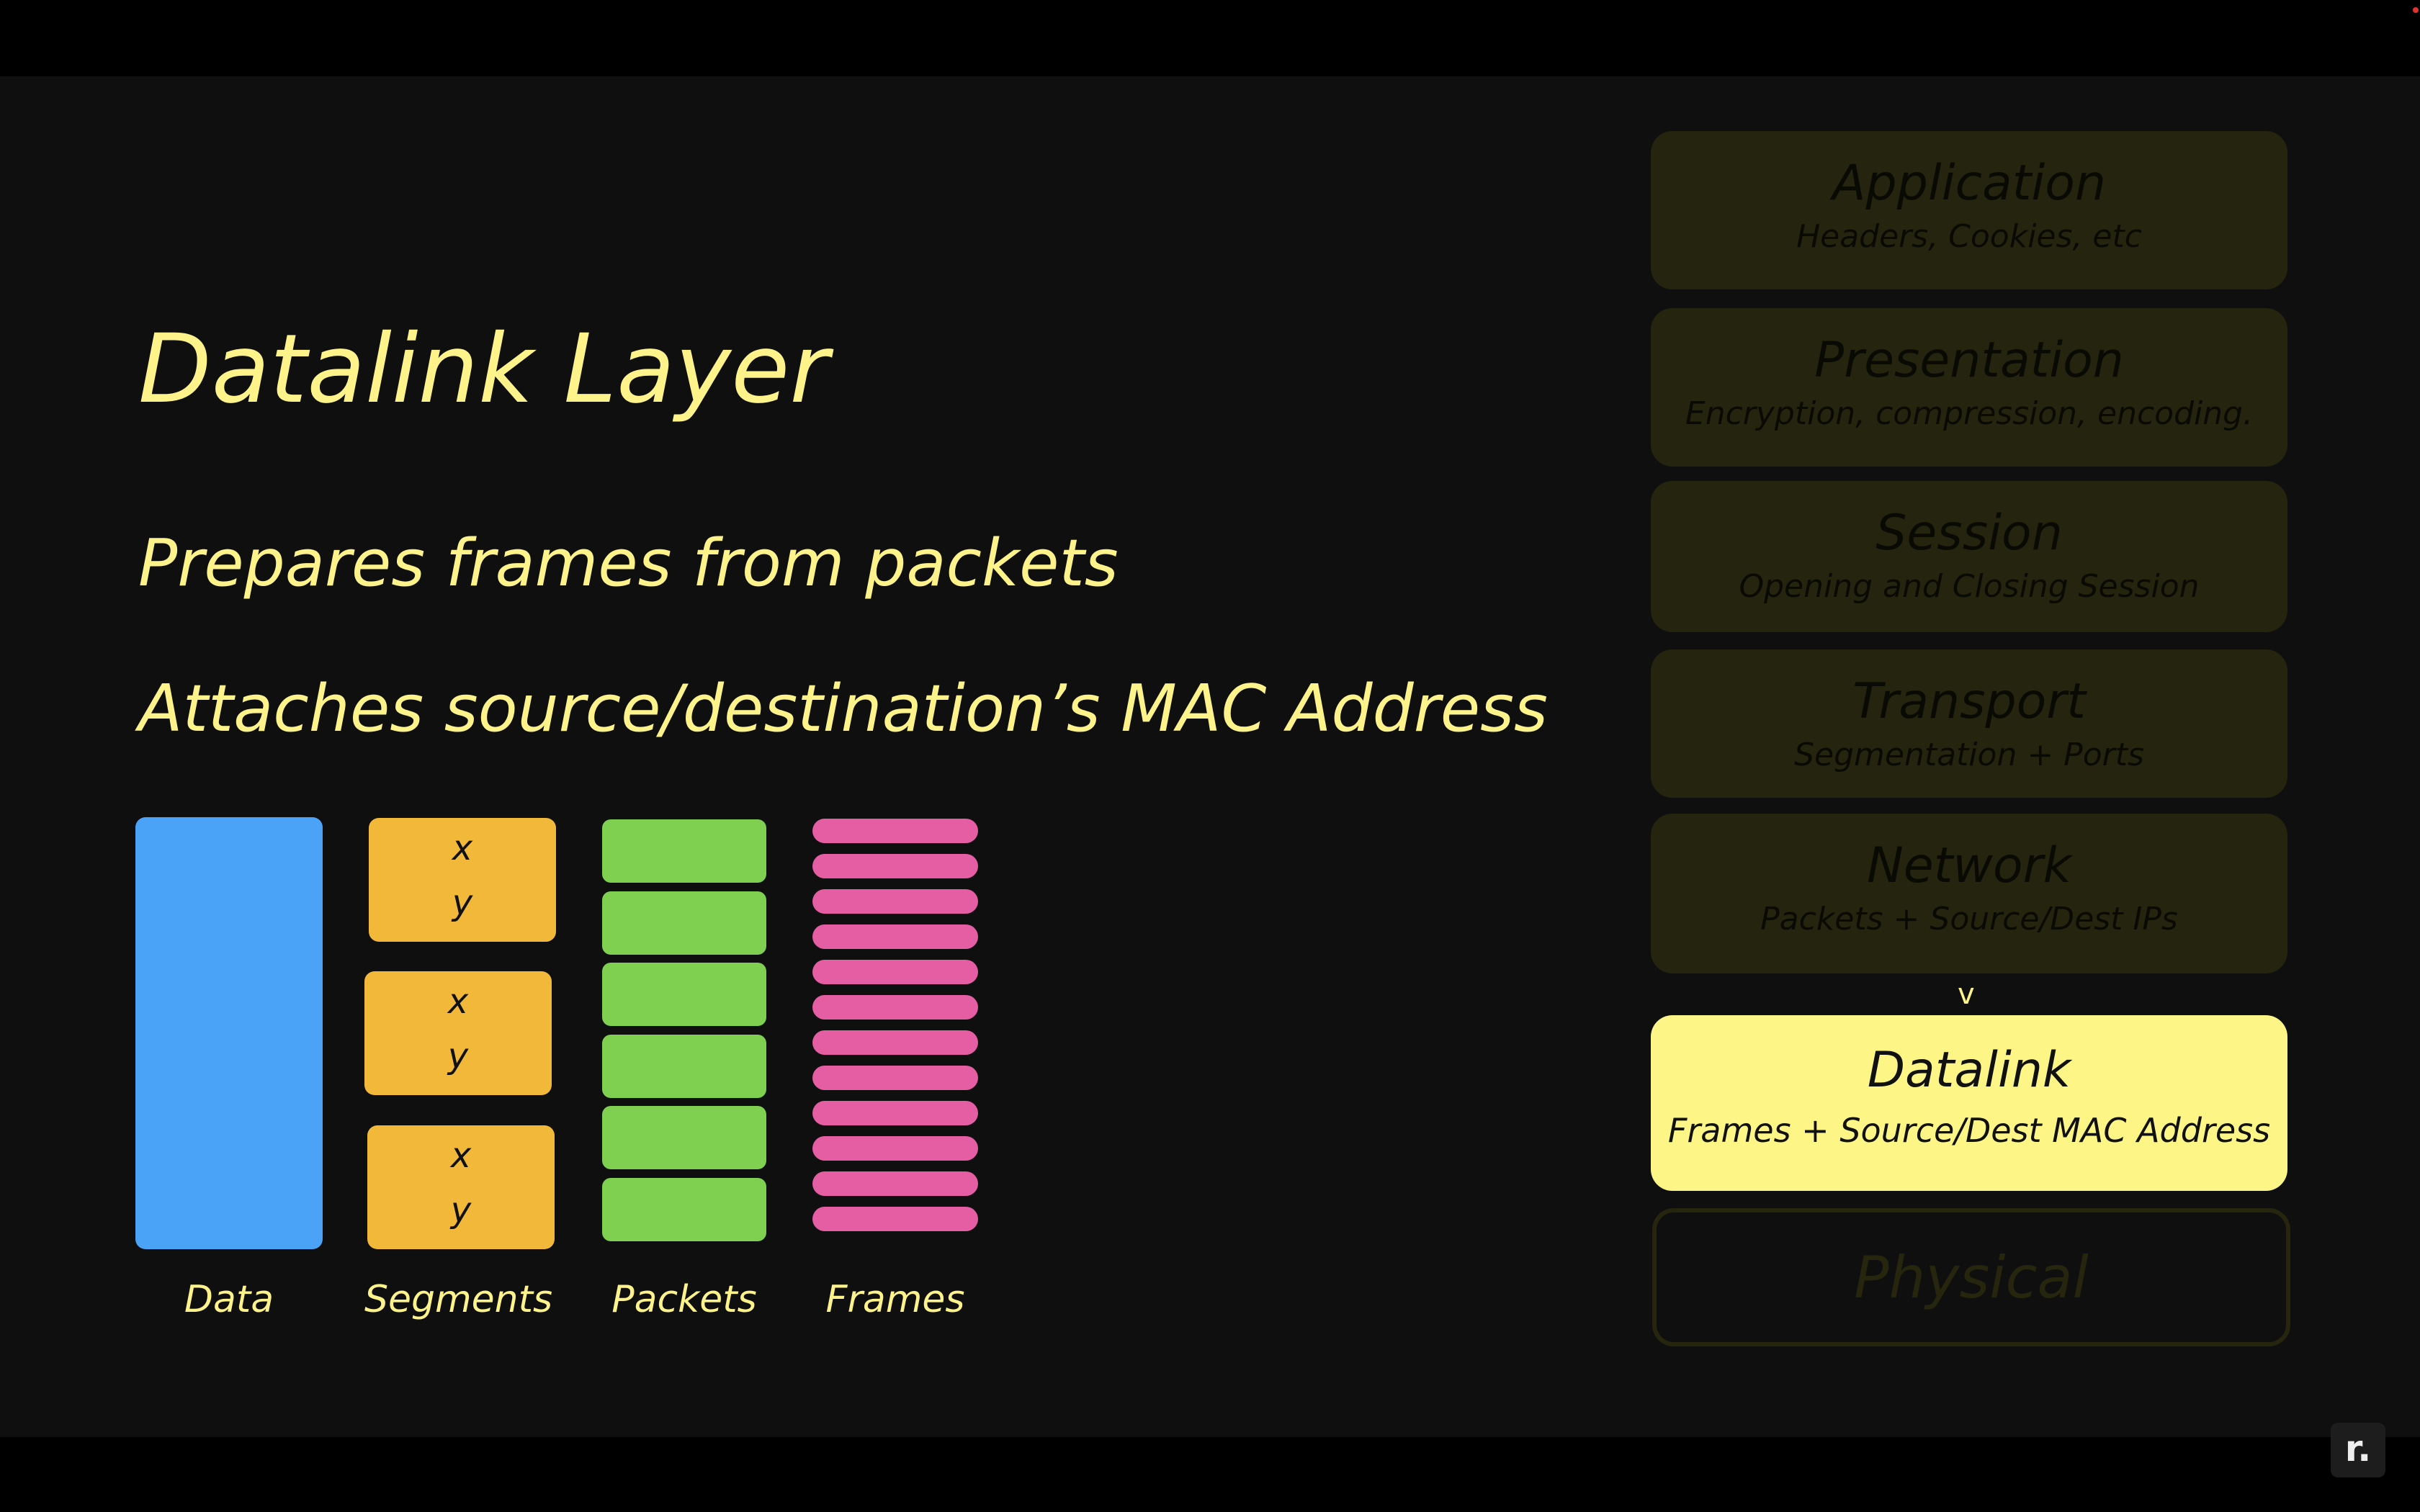 The image size is (2420, 1512). I want to click on slide-title: Datalink Layer, so click(483, 369).